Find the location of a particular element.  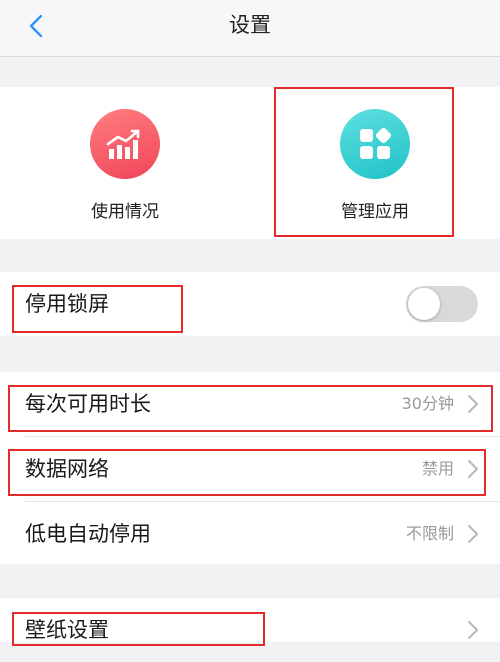

page-title: 设置 is located at coordinates (250, 25).